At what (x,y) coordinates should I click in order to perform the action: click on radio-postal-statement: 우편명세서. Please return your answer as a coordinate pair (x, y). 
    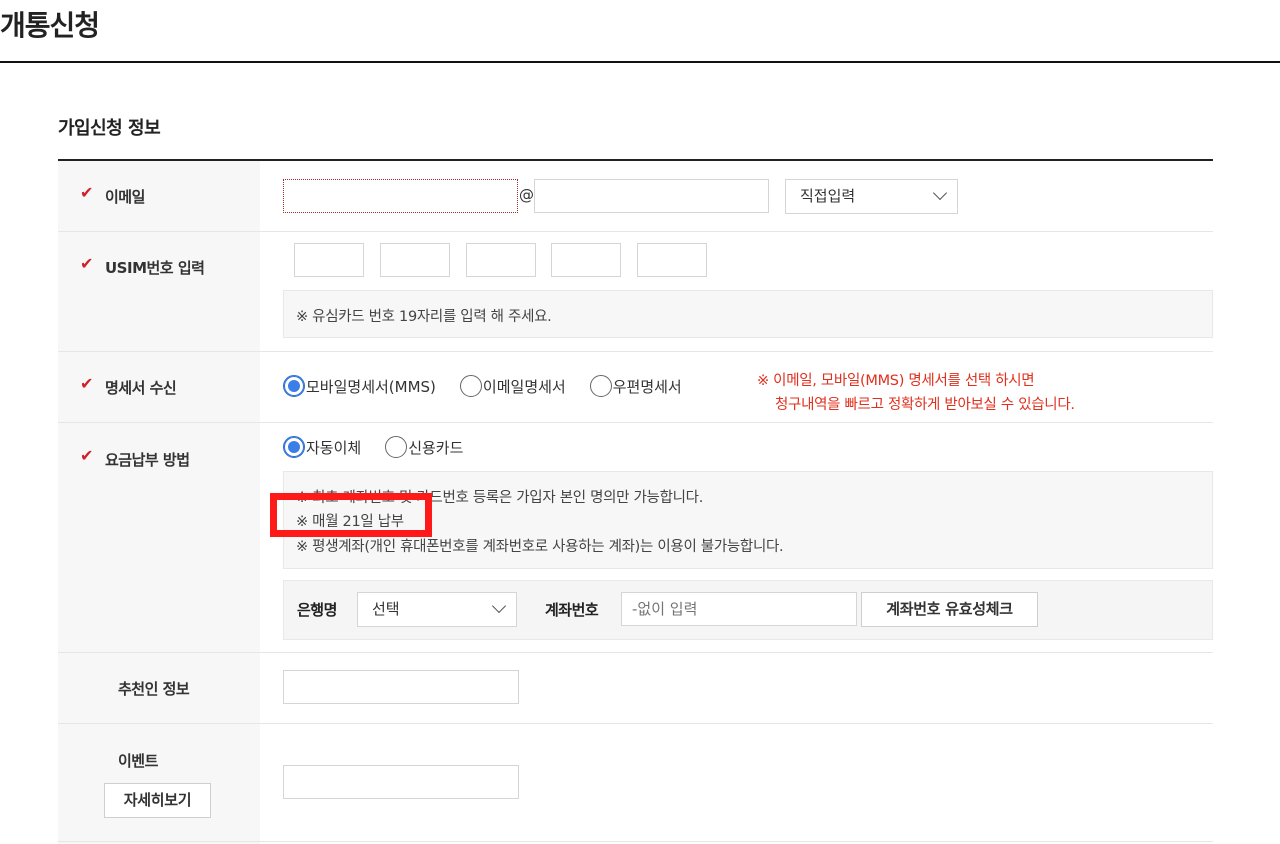
    Looking at the image, I should click on (635, 386).